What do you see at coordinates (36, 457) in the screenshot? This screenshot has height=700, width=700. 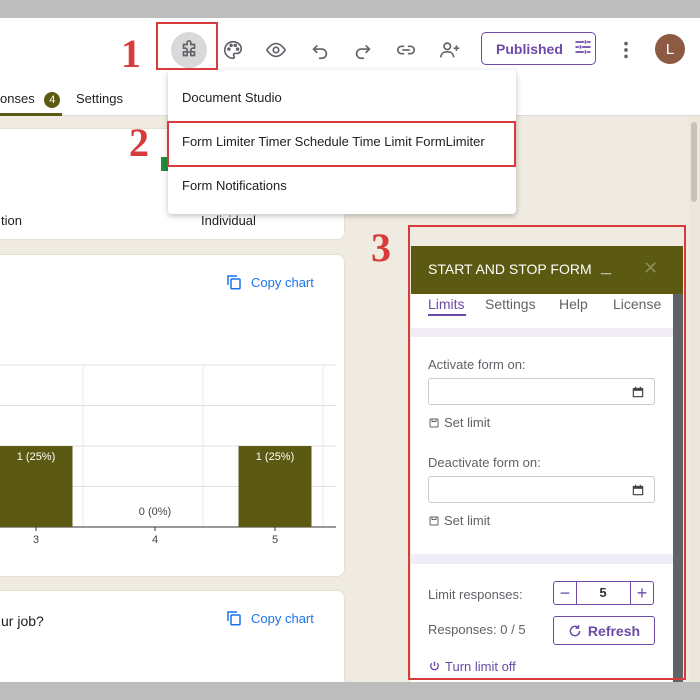 I see `data-label-3: 1 (25%)` at bounding box center [36, 457].